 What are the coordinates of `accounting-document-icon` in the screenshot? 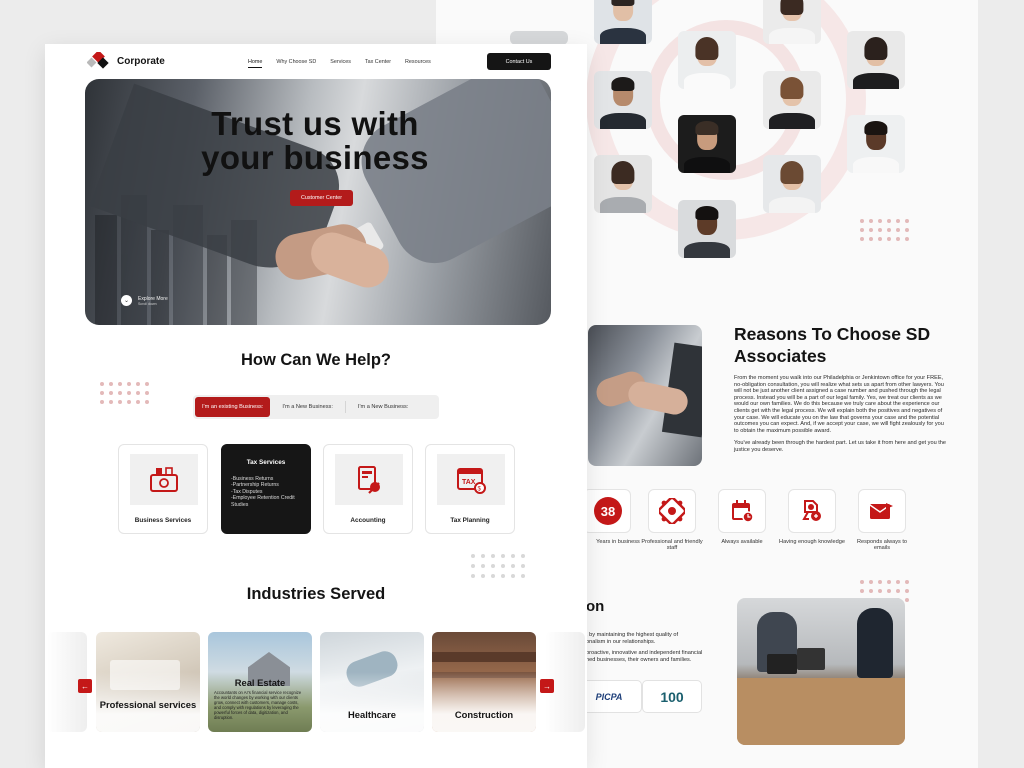 It's located at (369, 479).